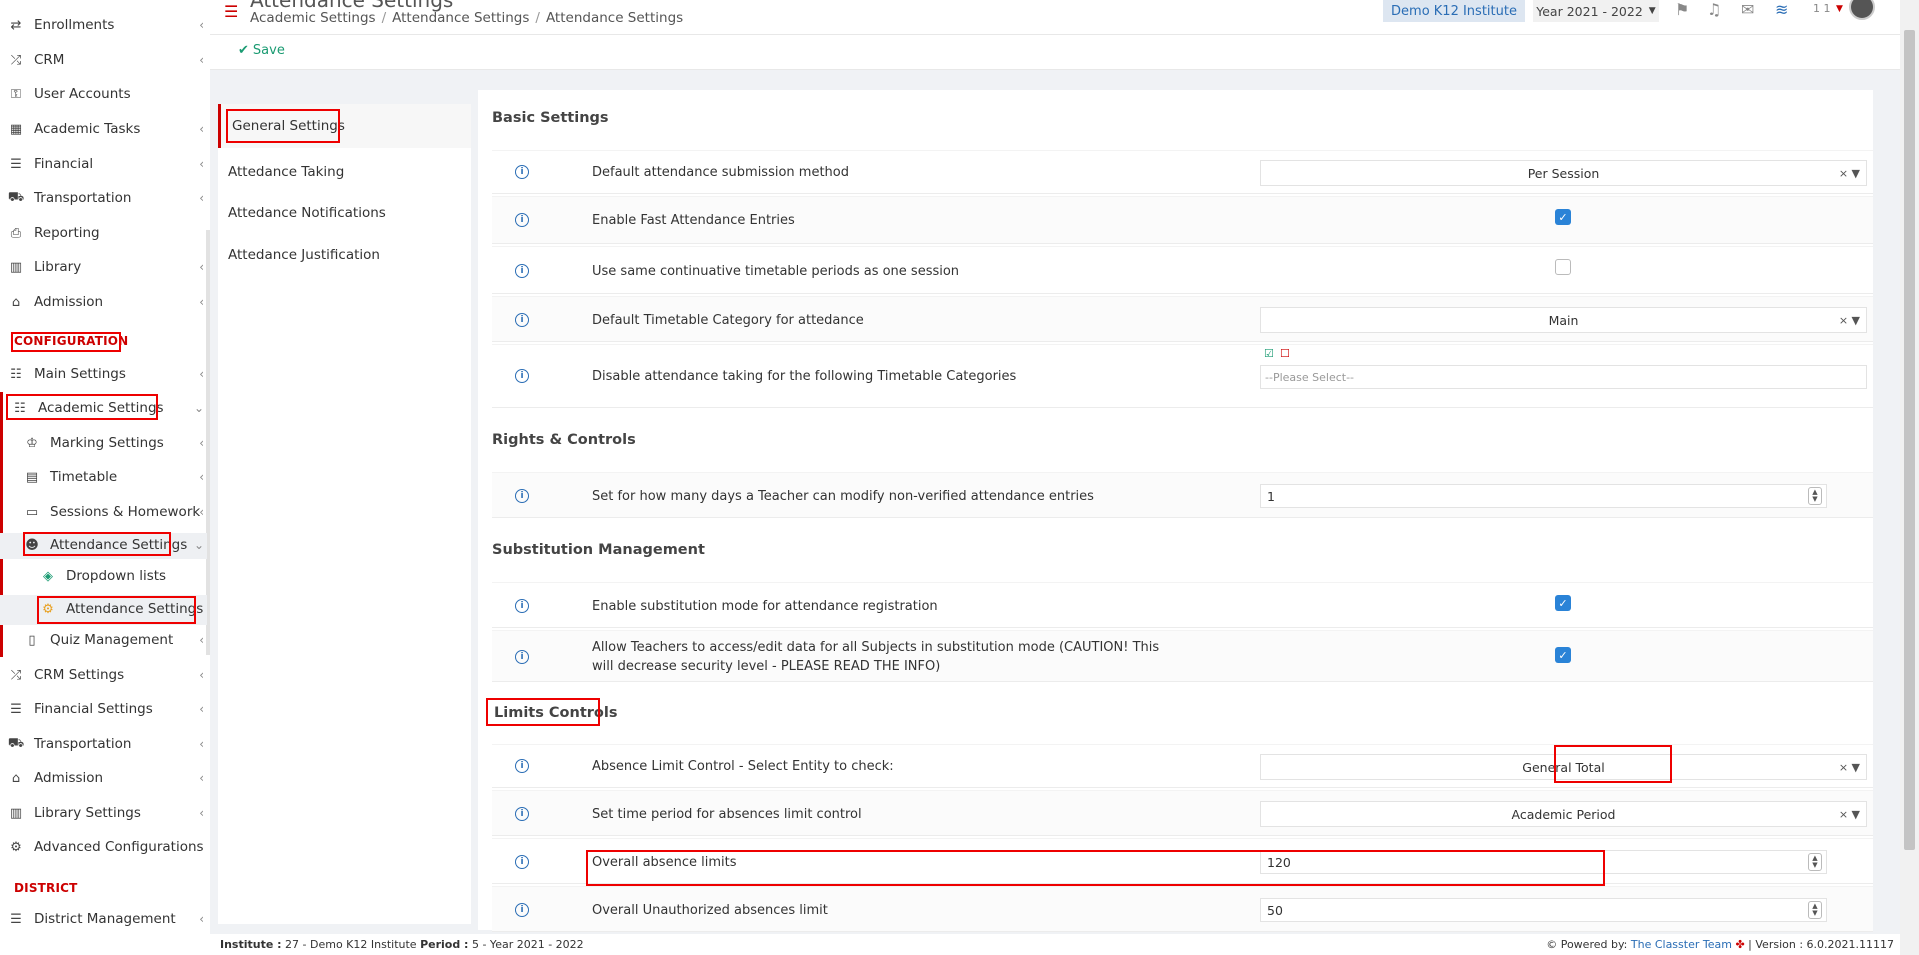 Image resolution: width=1919 pixels, height=955 pixels. Describe the element at coordinates (105, 512) in the screenshot. I see `sidebar-item-sessions-homework: ▭ Sessions & Homework ‹` at that location.